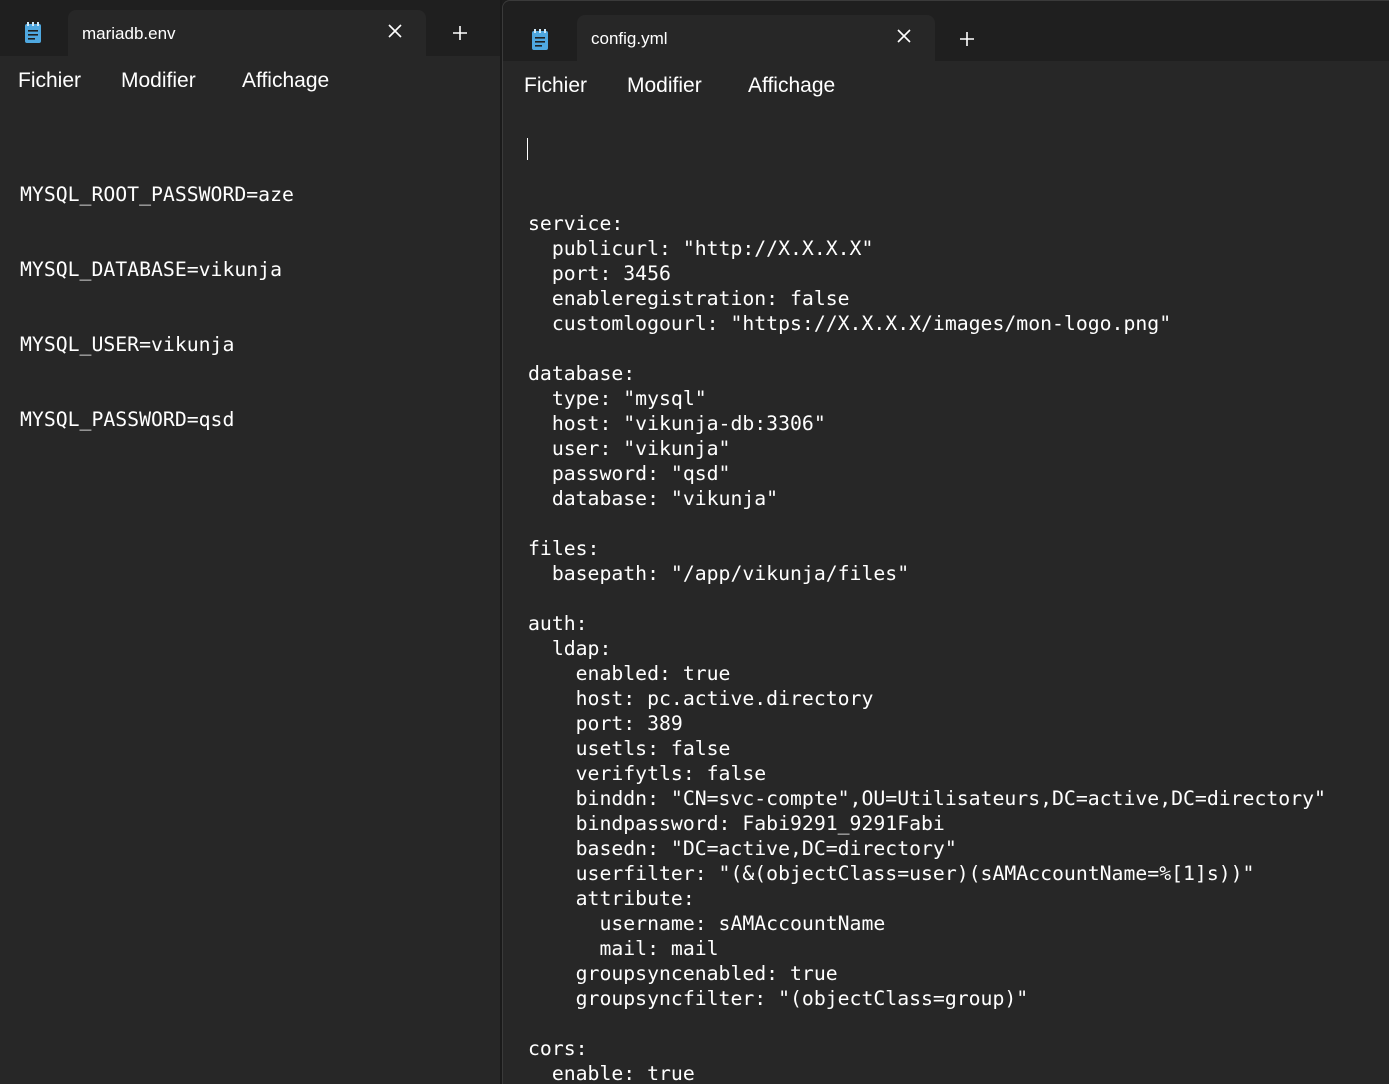 This screenshot has height=1084, width=1389. I want to click on editor-line: host: "vikunja-db:3306", so click(677, 423).